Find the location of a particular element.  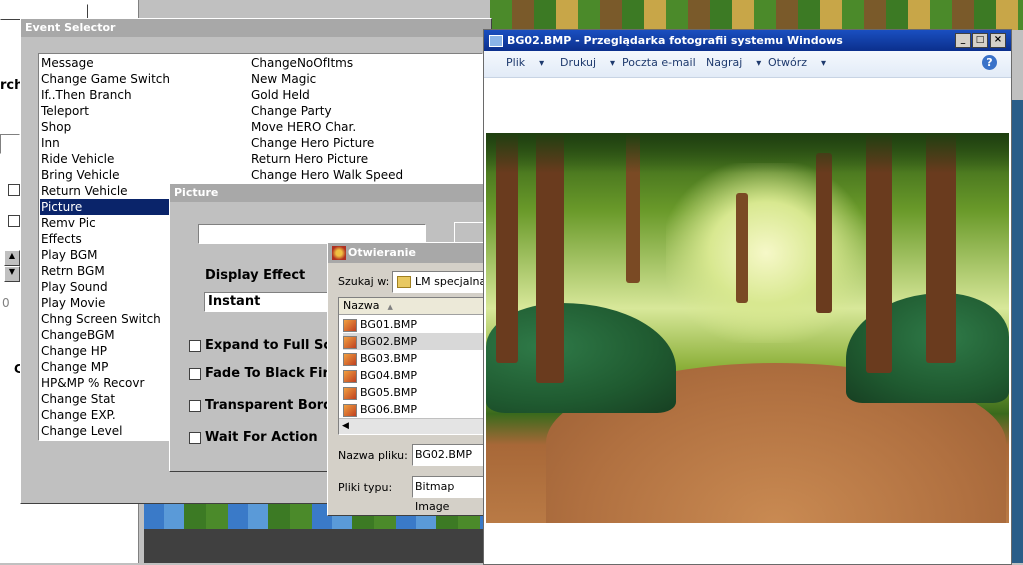

event-list-item: Change HP is located at coordinates (105, 351).